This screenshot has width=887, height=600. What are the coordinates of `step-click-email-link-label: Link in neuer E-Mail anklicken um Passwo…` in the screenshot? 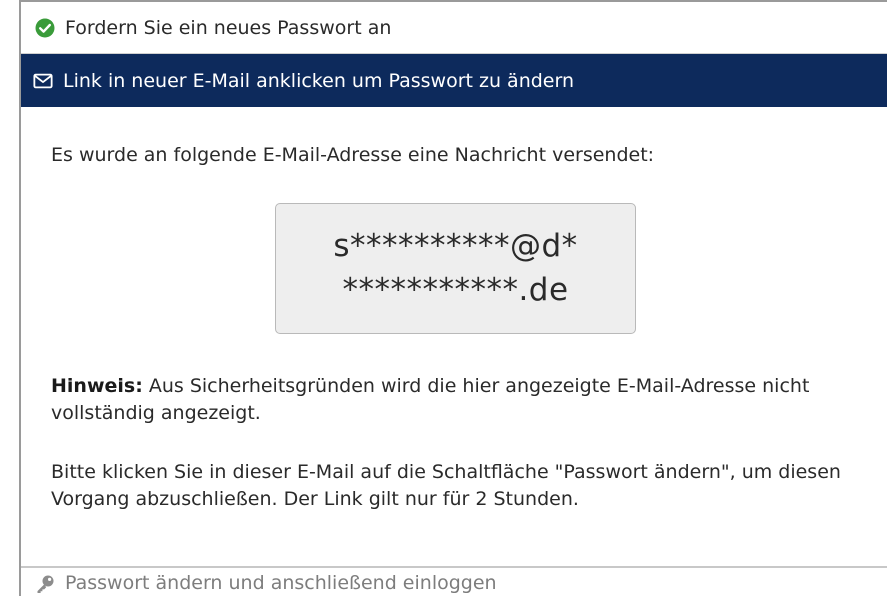 It's located at (319, 80).